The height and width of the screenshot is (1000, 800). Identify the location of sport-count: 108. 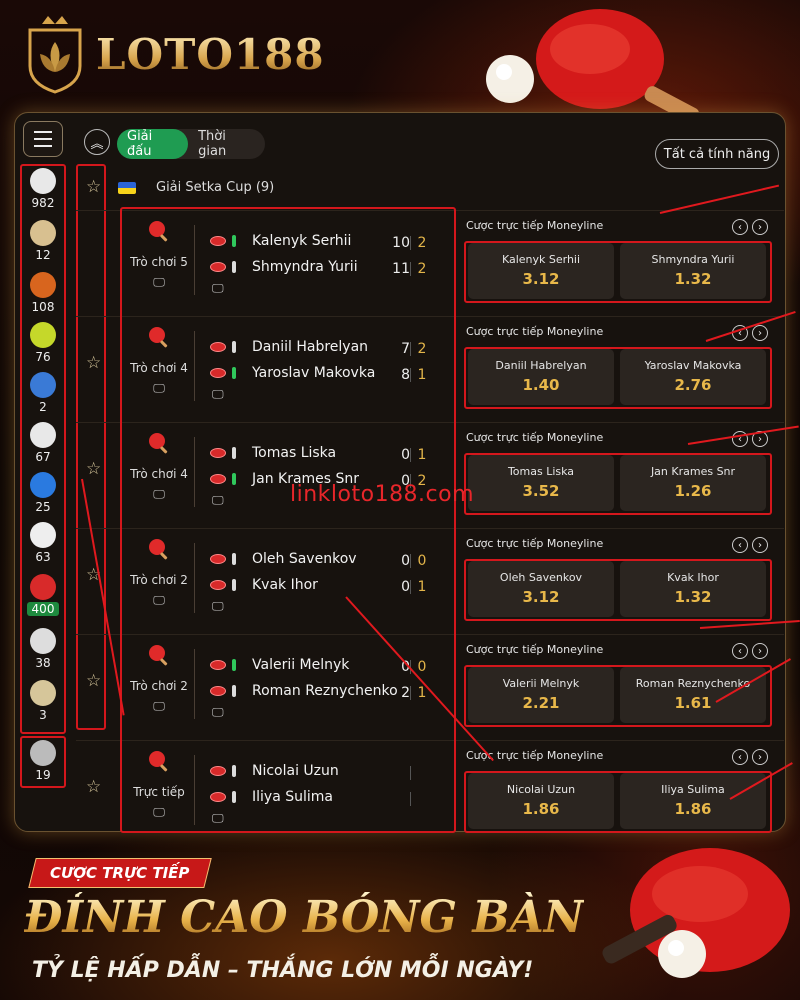
(43, 307).